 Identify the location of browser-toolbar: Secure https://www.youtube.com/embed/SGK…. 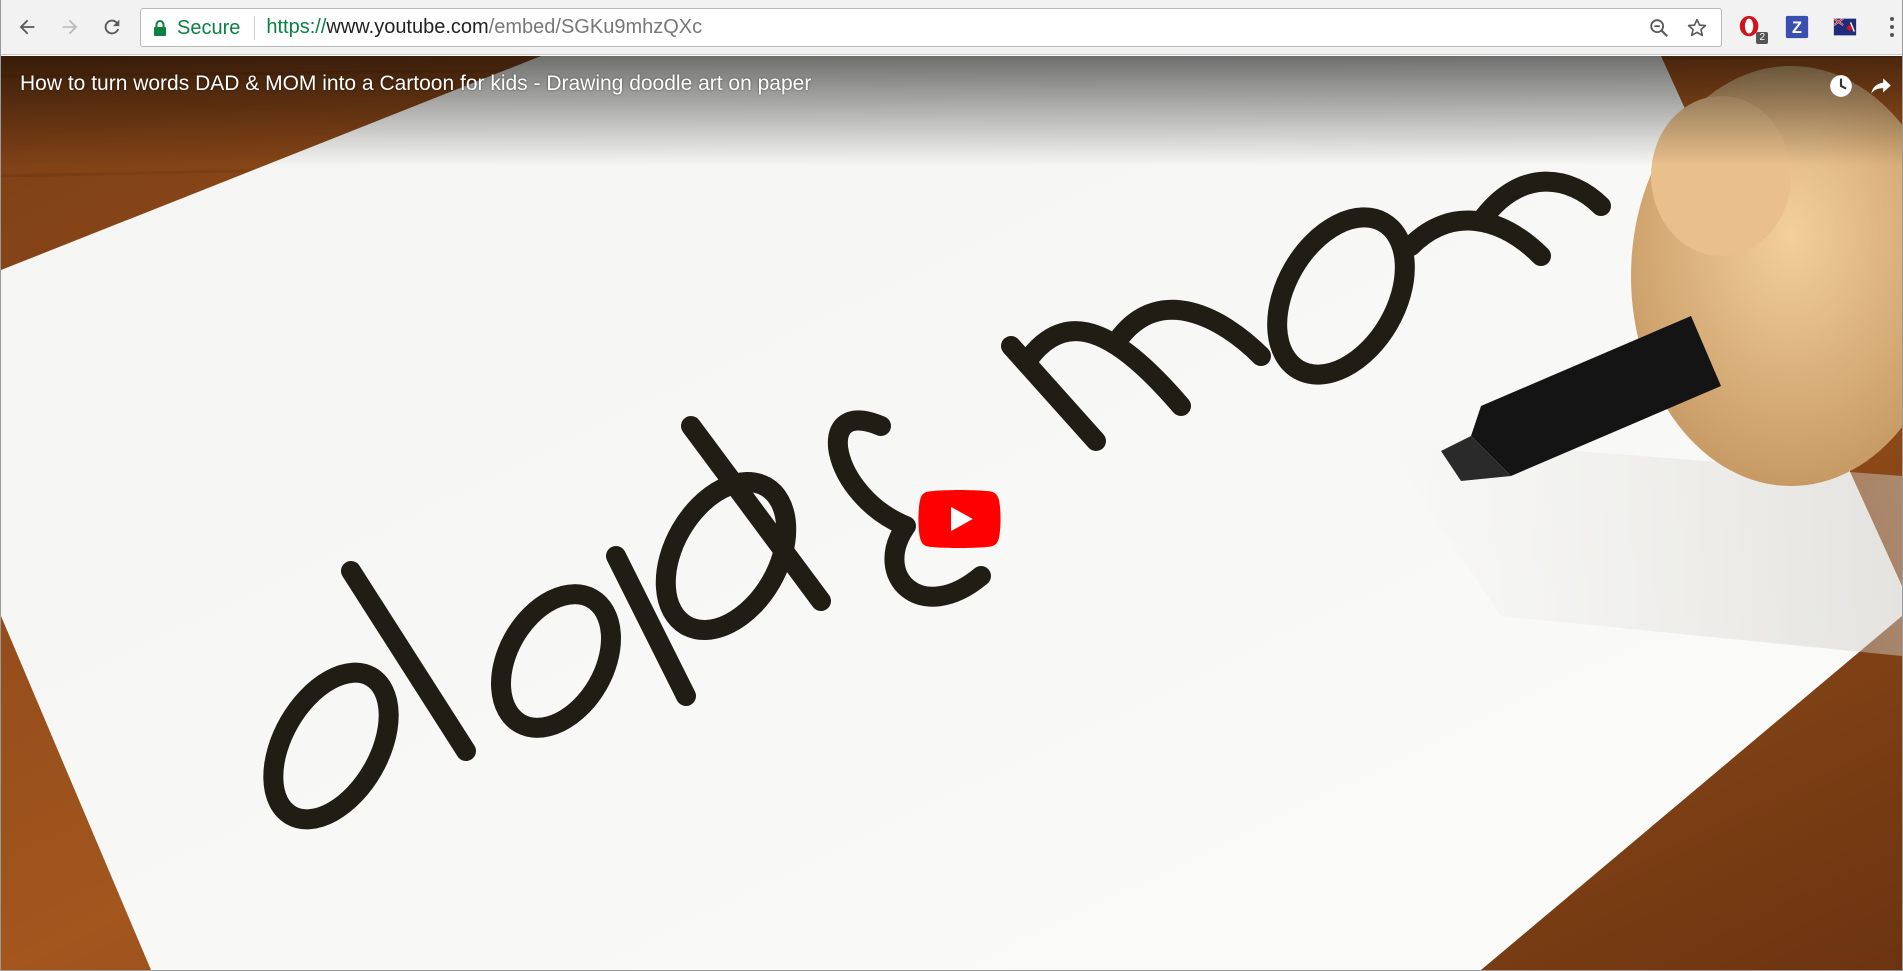
(951, 27).